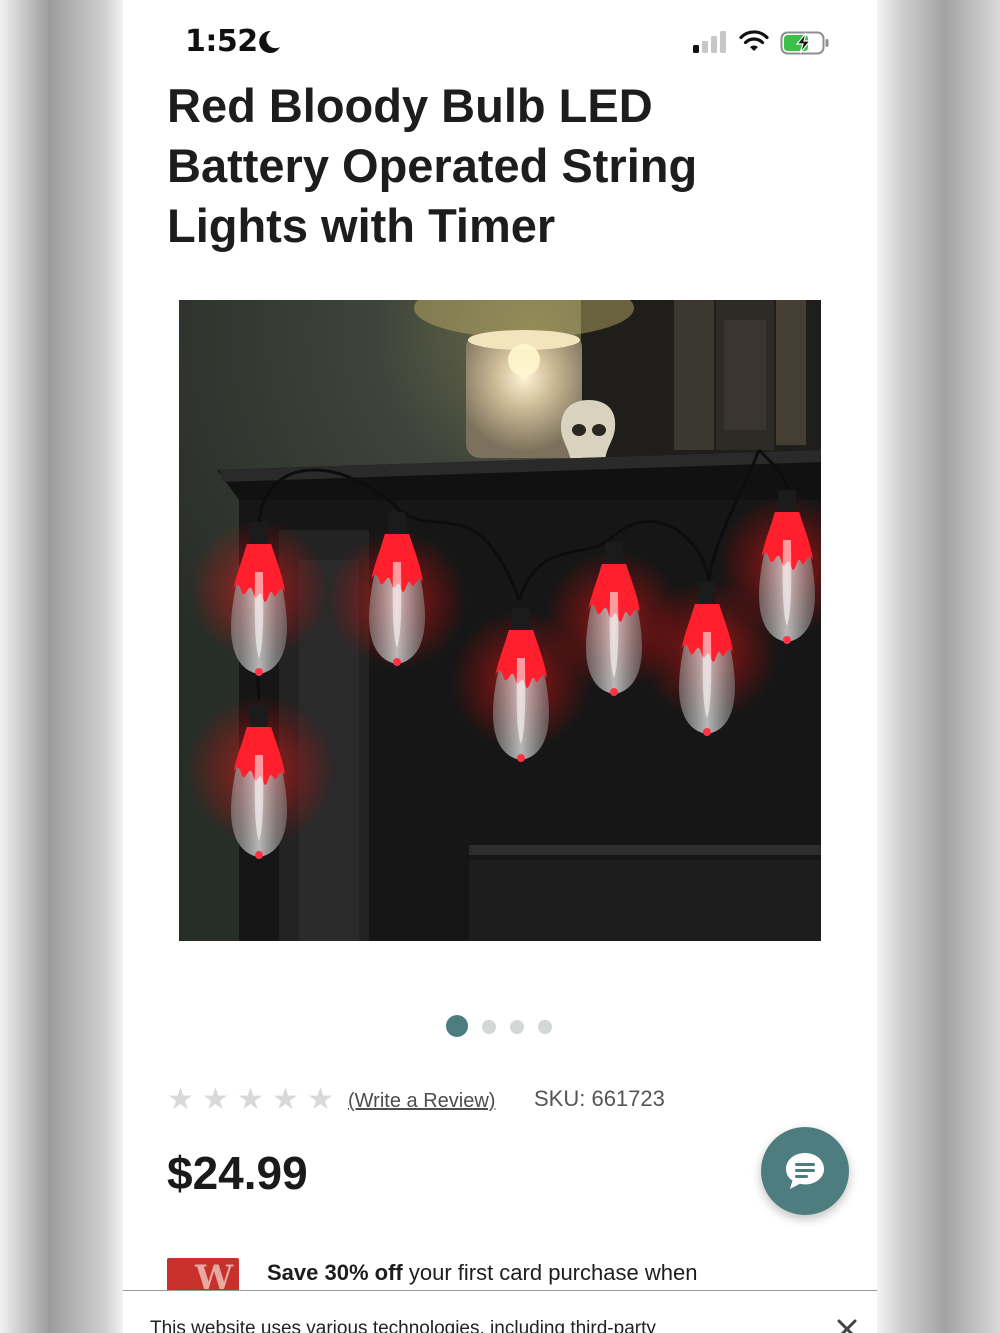  Describe the element at coordinates (847, 1325) in the screenshot. I see `close-icon` at that location.